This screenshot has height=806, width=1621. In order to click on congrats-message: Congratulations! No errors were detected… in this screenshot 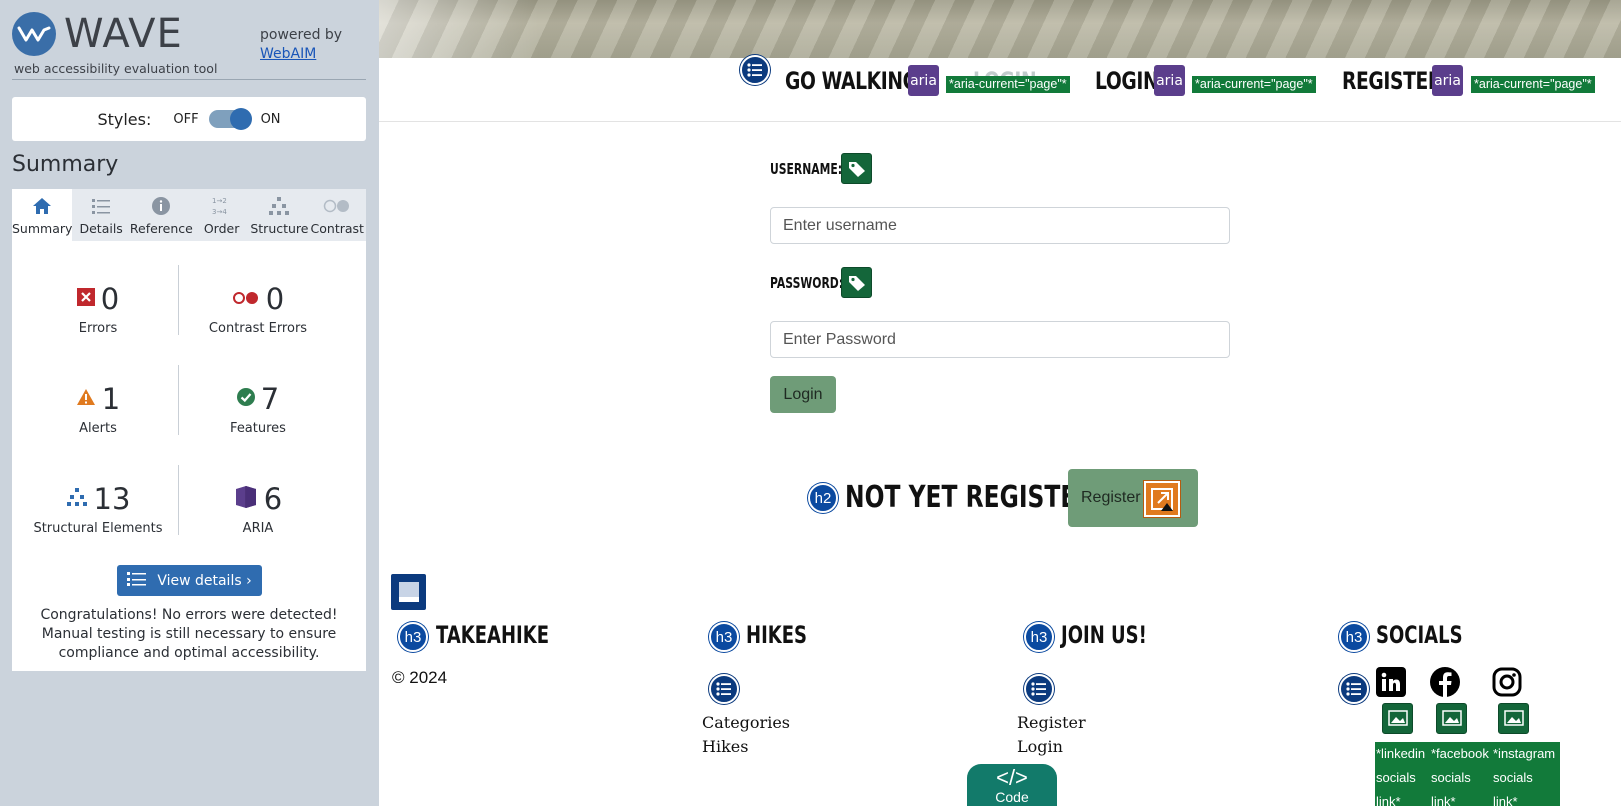, I will do `click(189, 634)`.